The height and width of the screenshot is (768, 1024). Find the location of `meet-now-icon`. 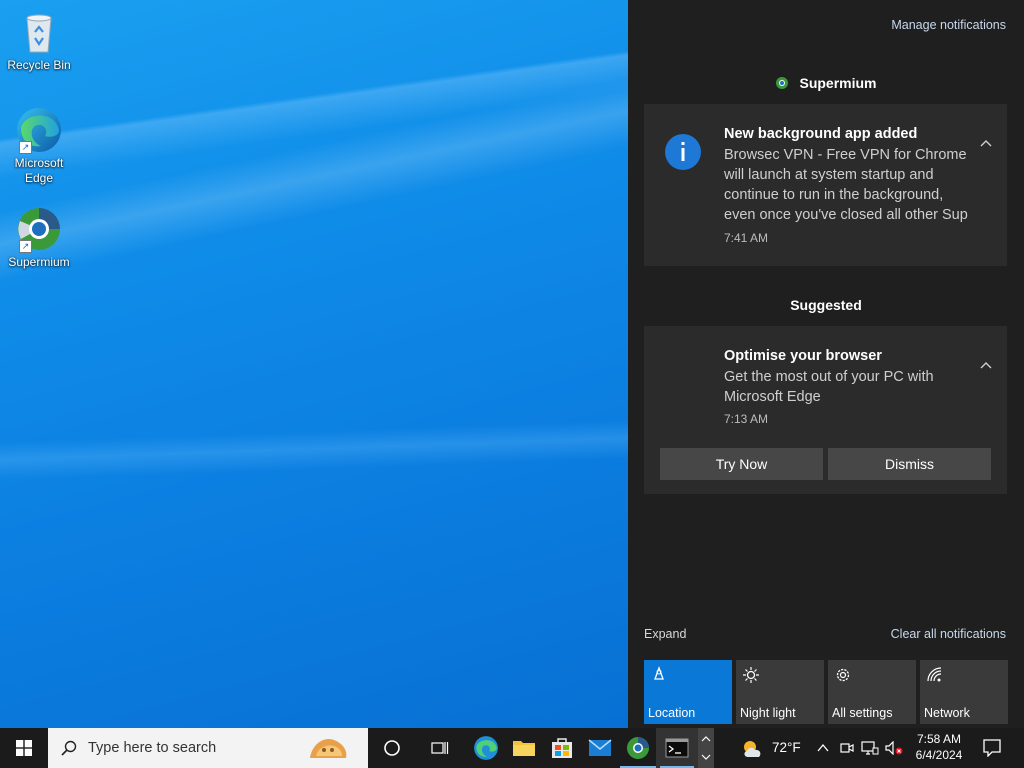

meet-now-icon is located at coordinates (847, 748).